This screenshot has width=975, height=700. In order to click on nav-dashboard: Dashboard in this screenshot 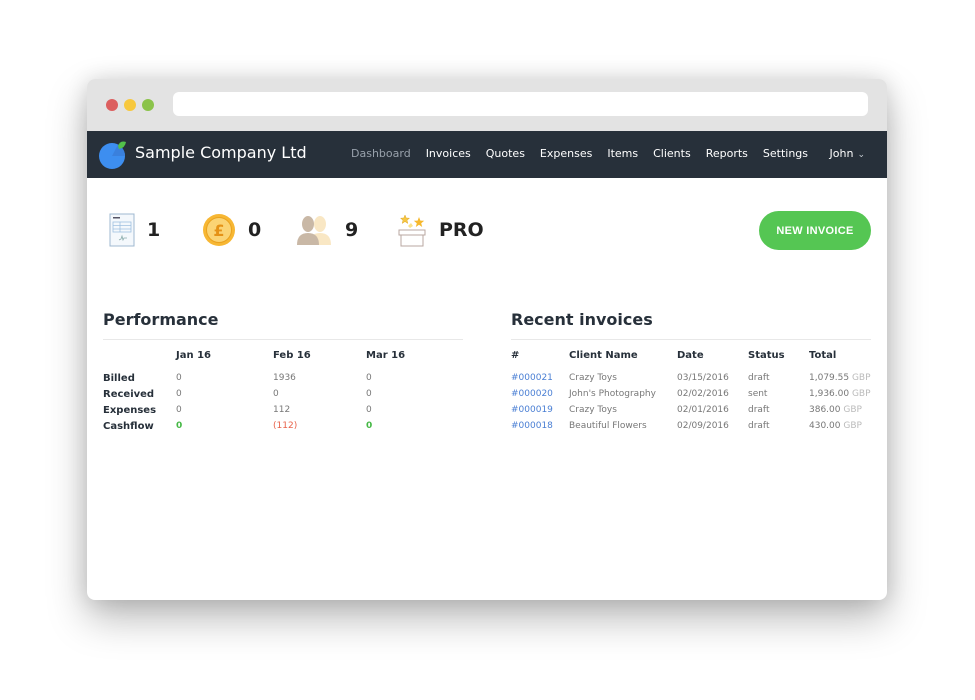, I will do `click(381, 153)`.